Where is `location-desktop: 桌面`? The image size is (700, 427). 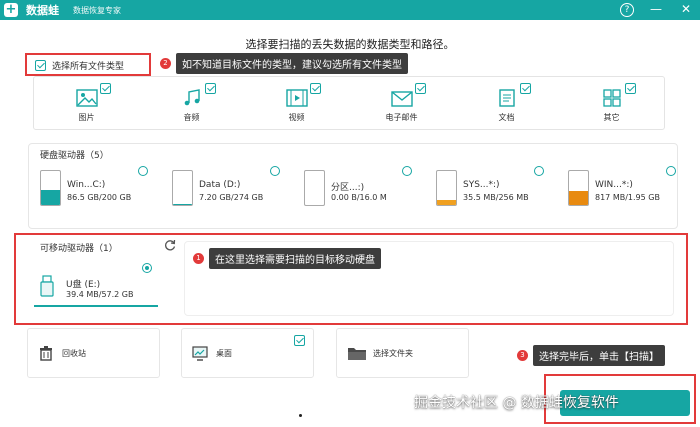 location-desktop: 桌面 is located at coordinates (247, 353).